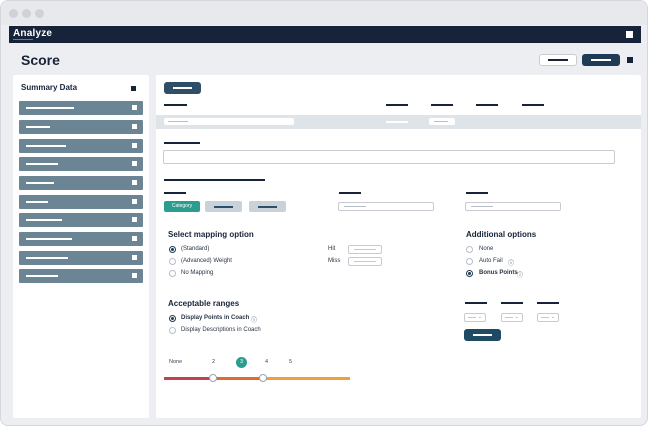 The width and height of the screenshot is (648, 426). I want to click on ranges-option-label: Display Points in Coach, so click(215, 318).